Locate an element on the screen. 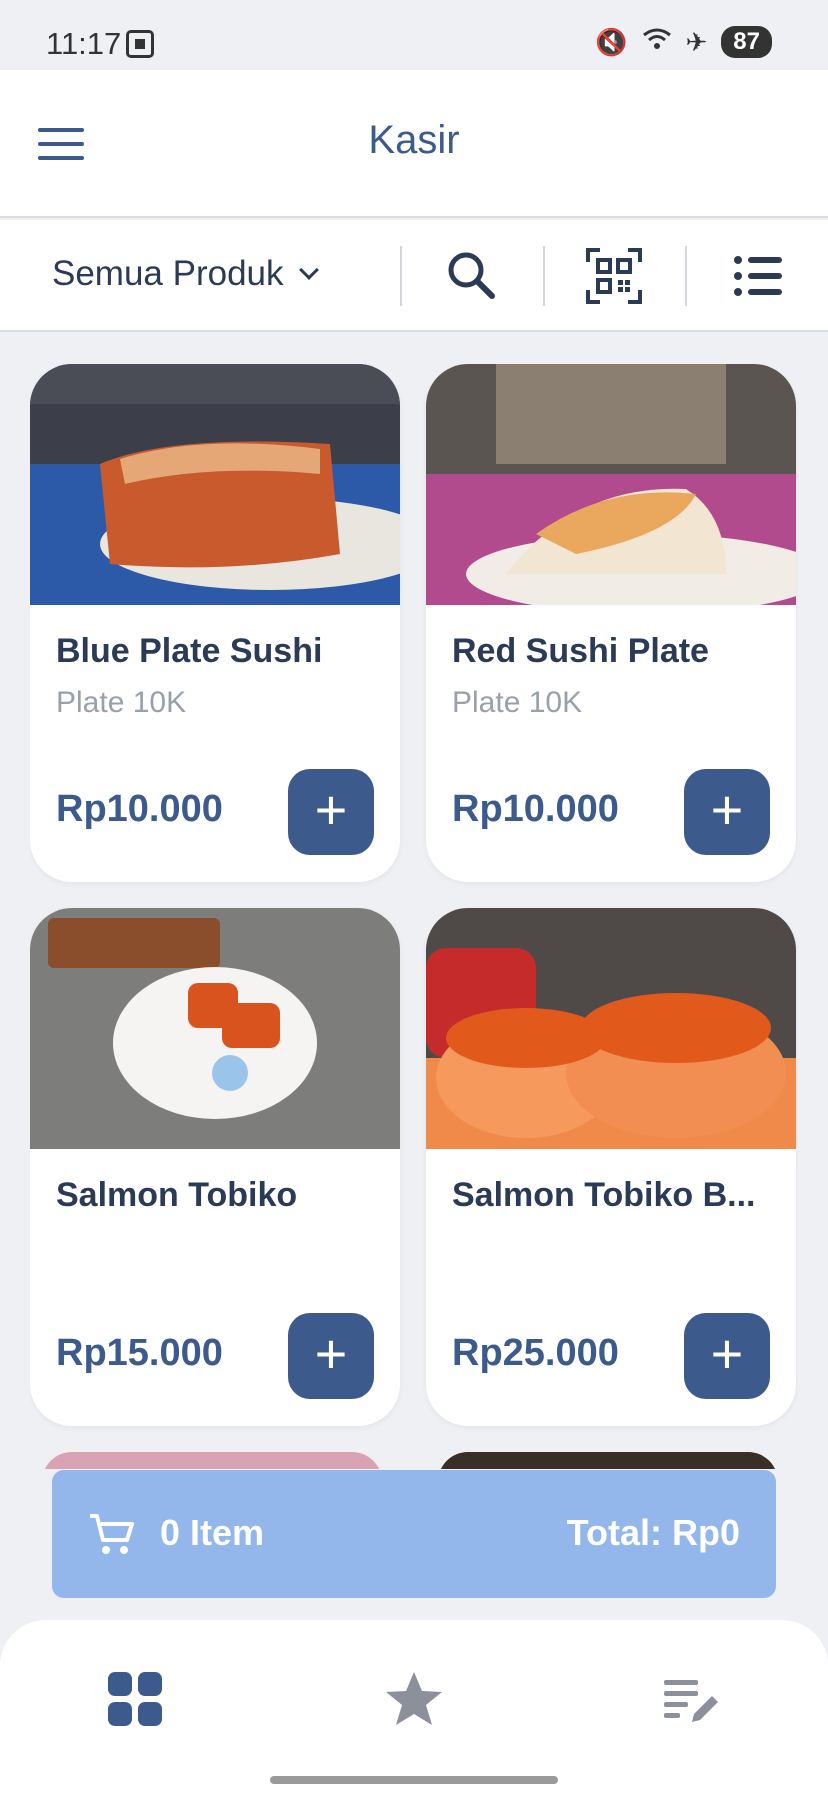 The height and width of the screenshot is (1795, 828). app-bar: Kasir is located at coordinates (414, 144).